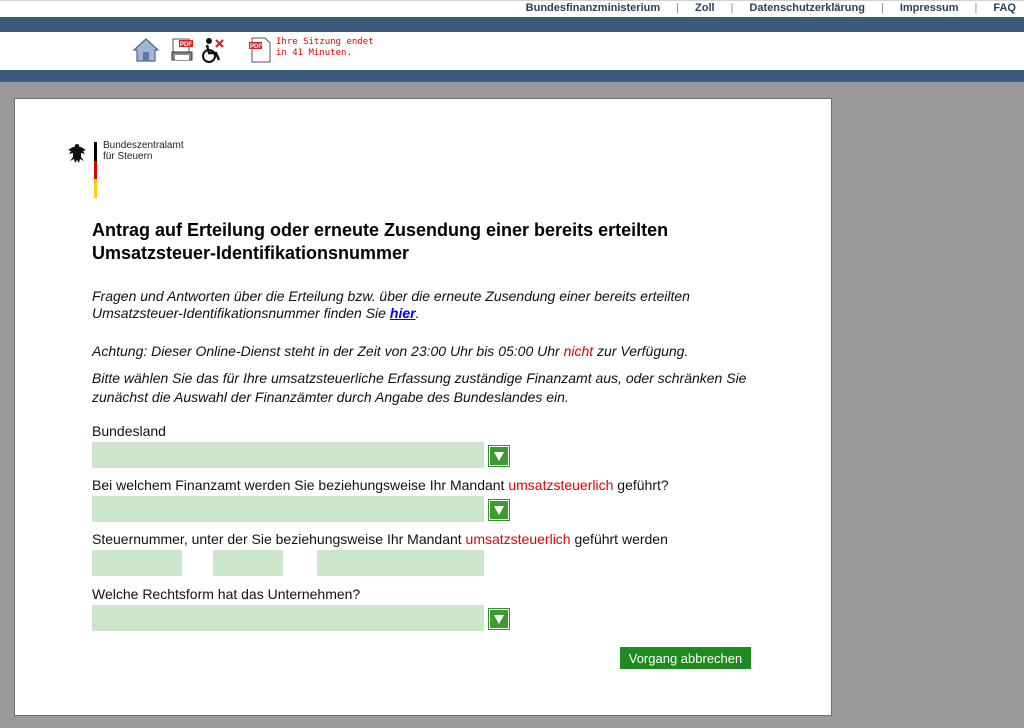 The width and height of the screenshot is (1024, 728). I want to click on logo-text: Bundeszentralamt für Steuern, so click(163, 151).